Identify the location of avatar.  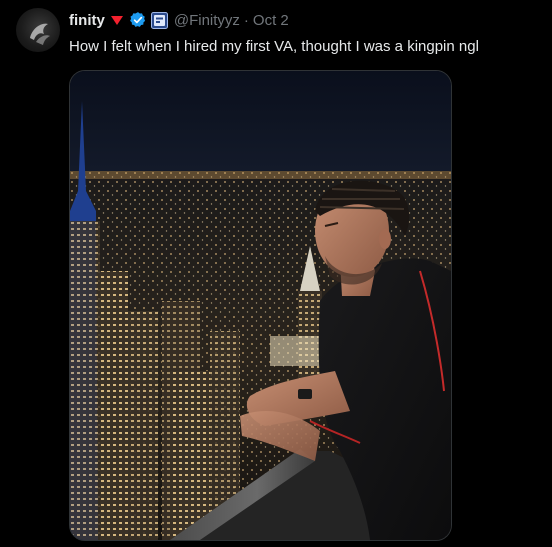
(38, 30).